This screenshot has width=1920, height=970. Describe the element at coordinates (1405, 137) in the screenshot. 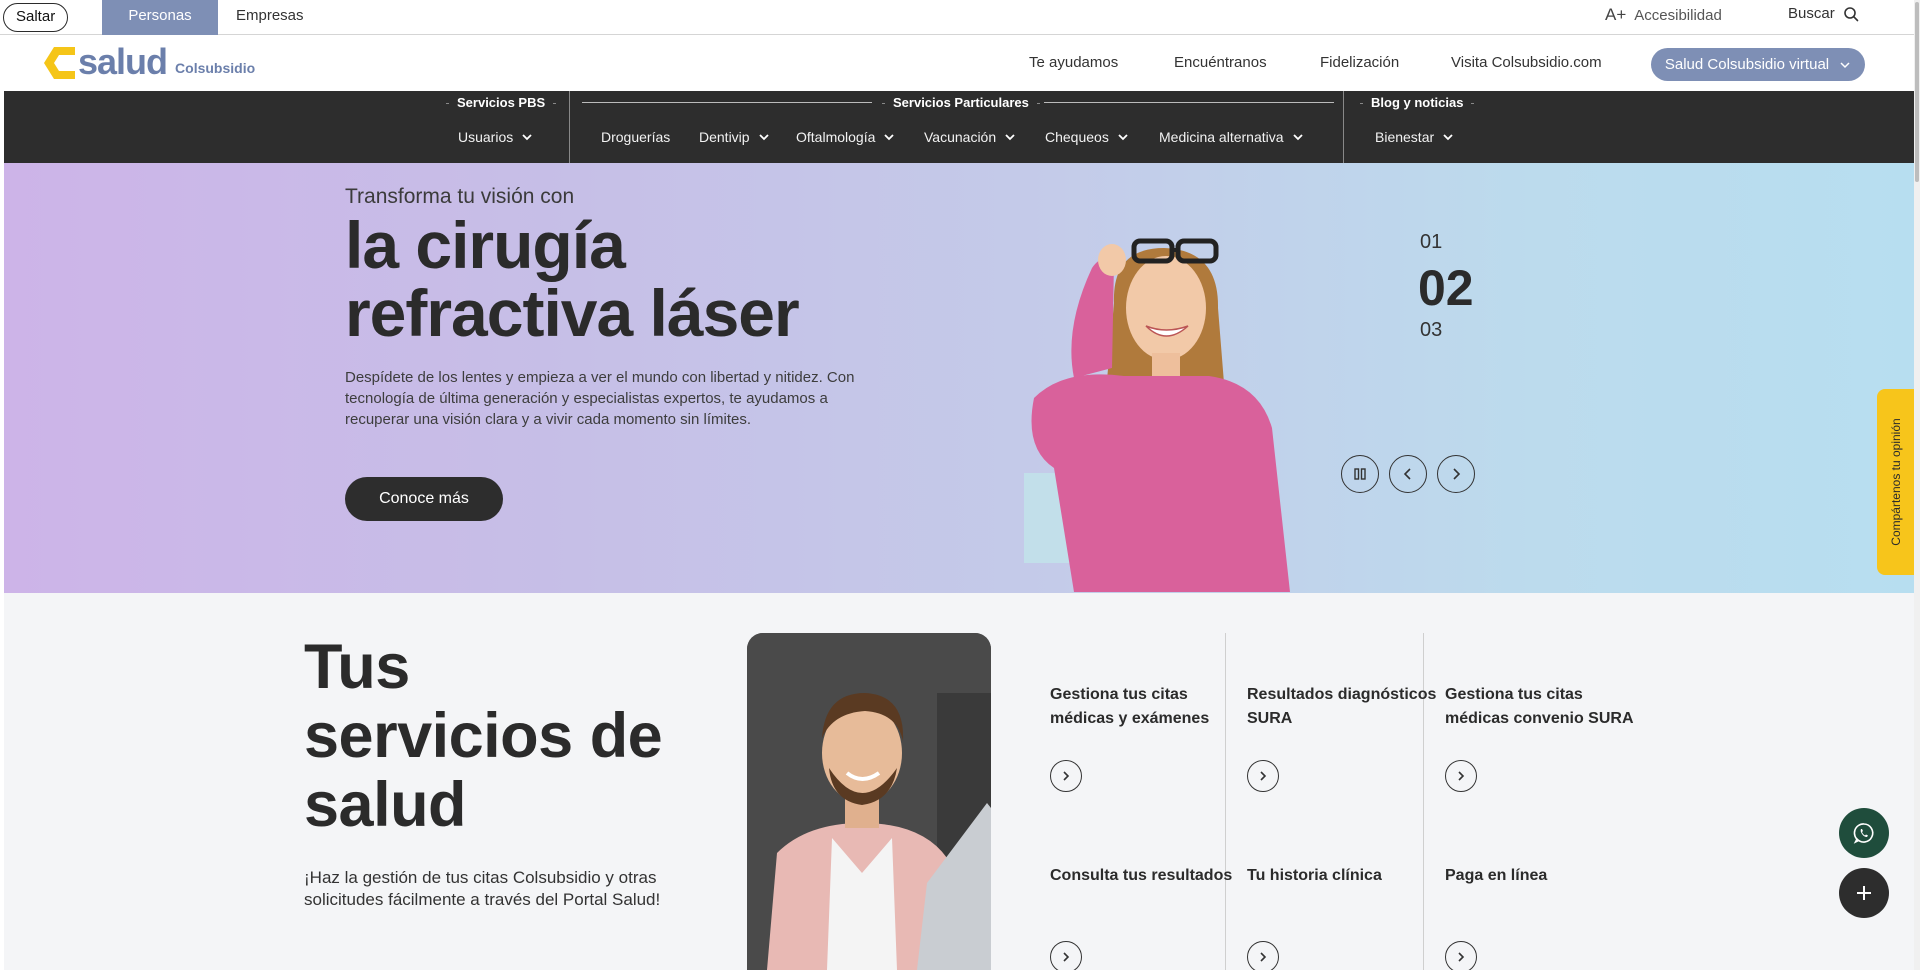

I see `menu-label: Bienestar` at that location.